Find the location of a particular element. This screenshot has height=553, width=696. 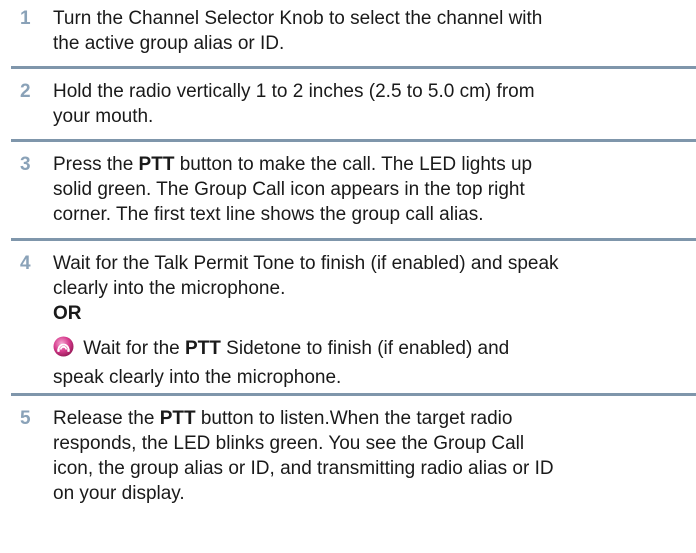

step-line: the active group alias or ID. is located at coordinates (169, 43).